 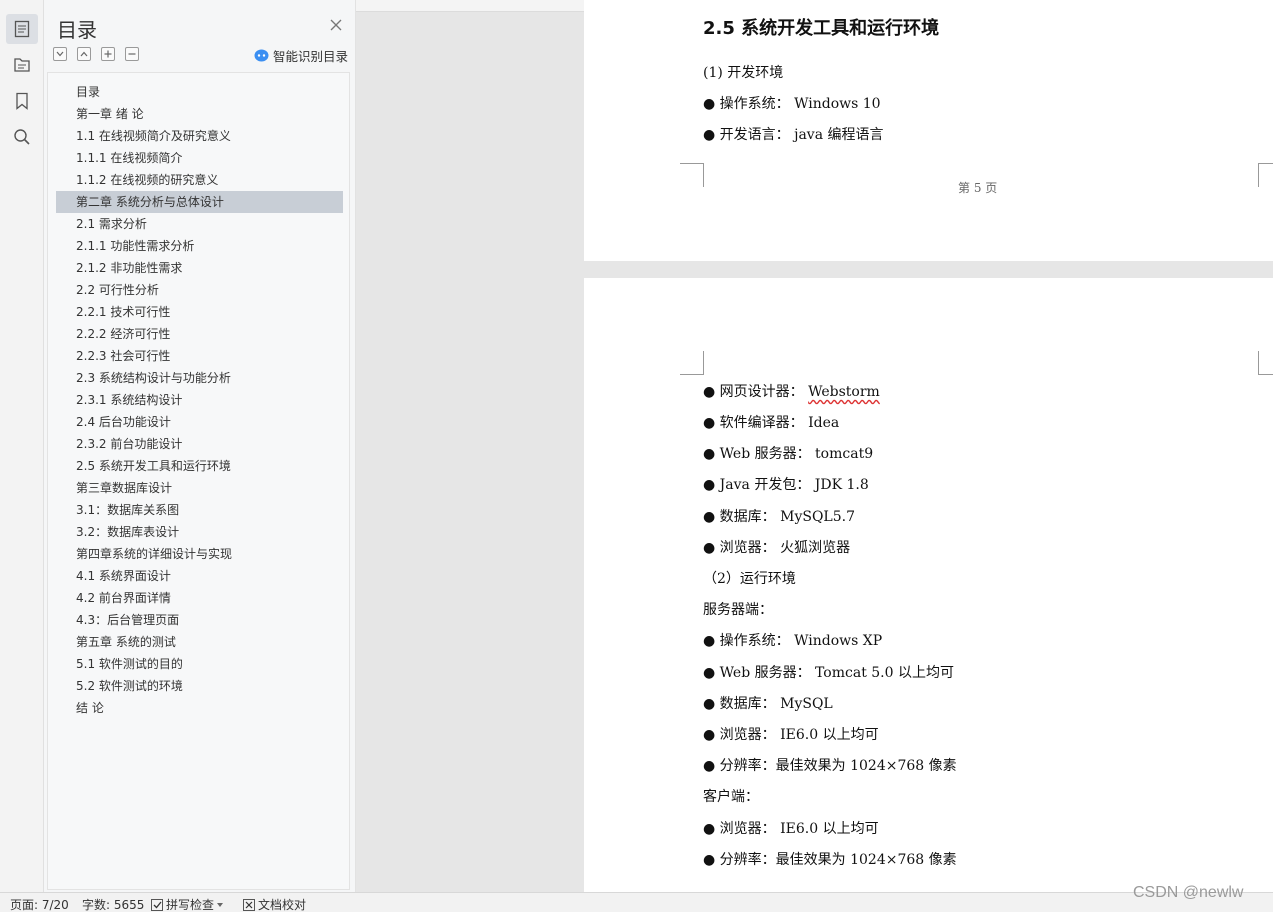 What do you see at coordinates (199, 708) in the screenshot?
I see `toc-item: 结 论` at bounding box center [199, 708].